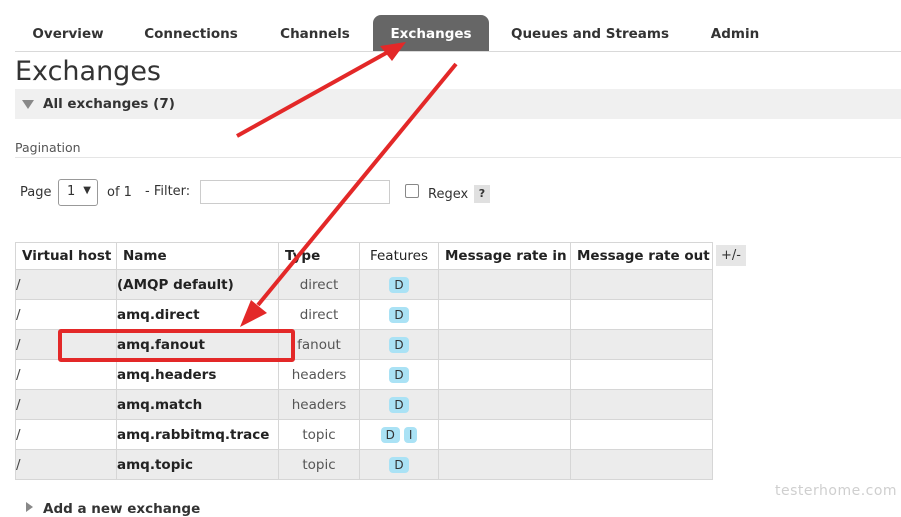  What do you see at coordinates (312, 94) in the screenshot?
I see `arrow-to-exchanges-tab-line` at bounding box center [312, 94].